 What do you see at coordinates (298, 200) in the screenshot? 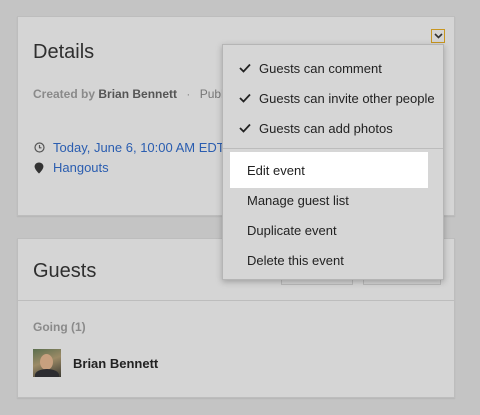
I see `menu-item-label: Manage guest list` at bounding box center [298, 200].